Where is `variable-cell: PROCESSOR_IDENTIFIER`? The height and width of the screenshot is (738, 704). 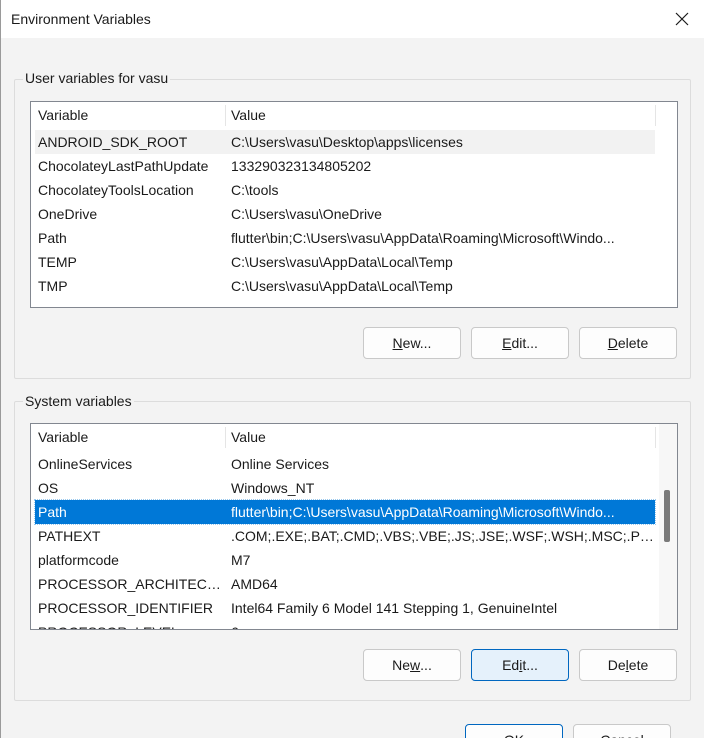
variable-cell: PROCESSOR_IDENTIFIER is located at coordinates (126, 608).